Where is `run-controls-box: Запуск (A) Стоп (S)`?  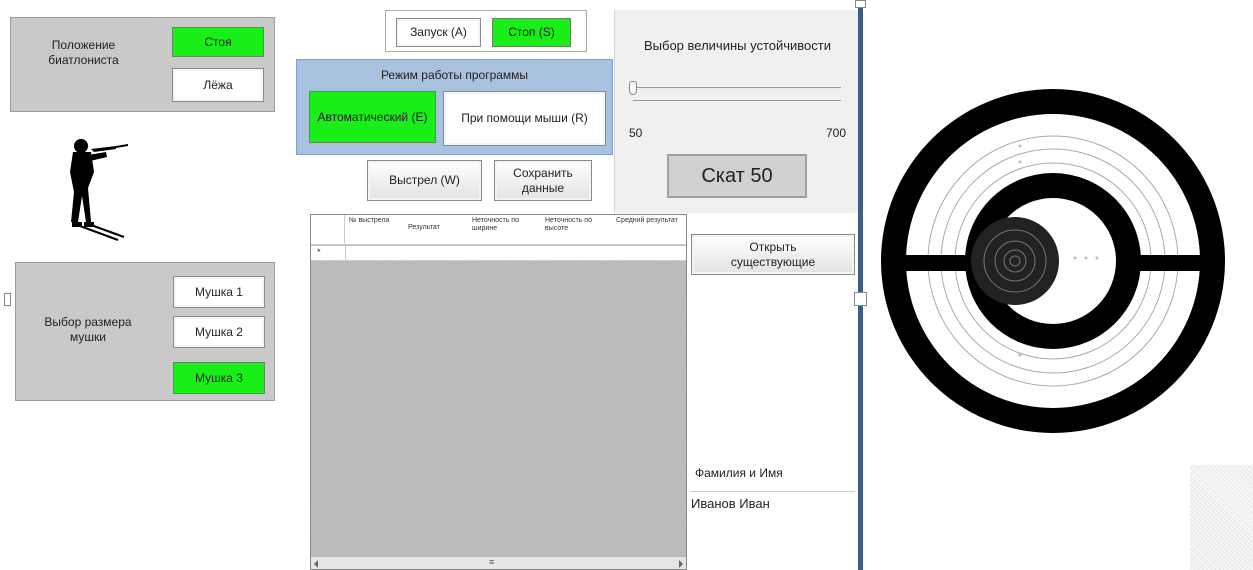
run-controls-box: Запуск (A) Стоп (S) is located at coordinates (486, 31).